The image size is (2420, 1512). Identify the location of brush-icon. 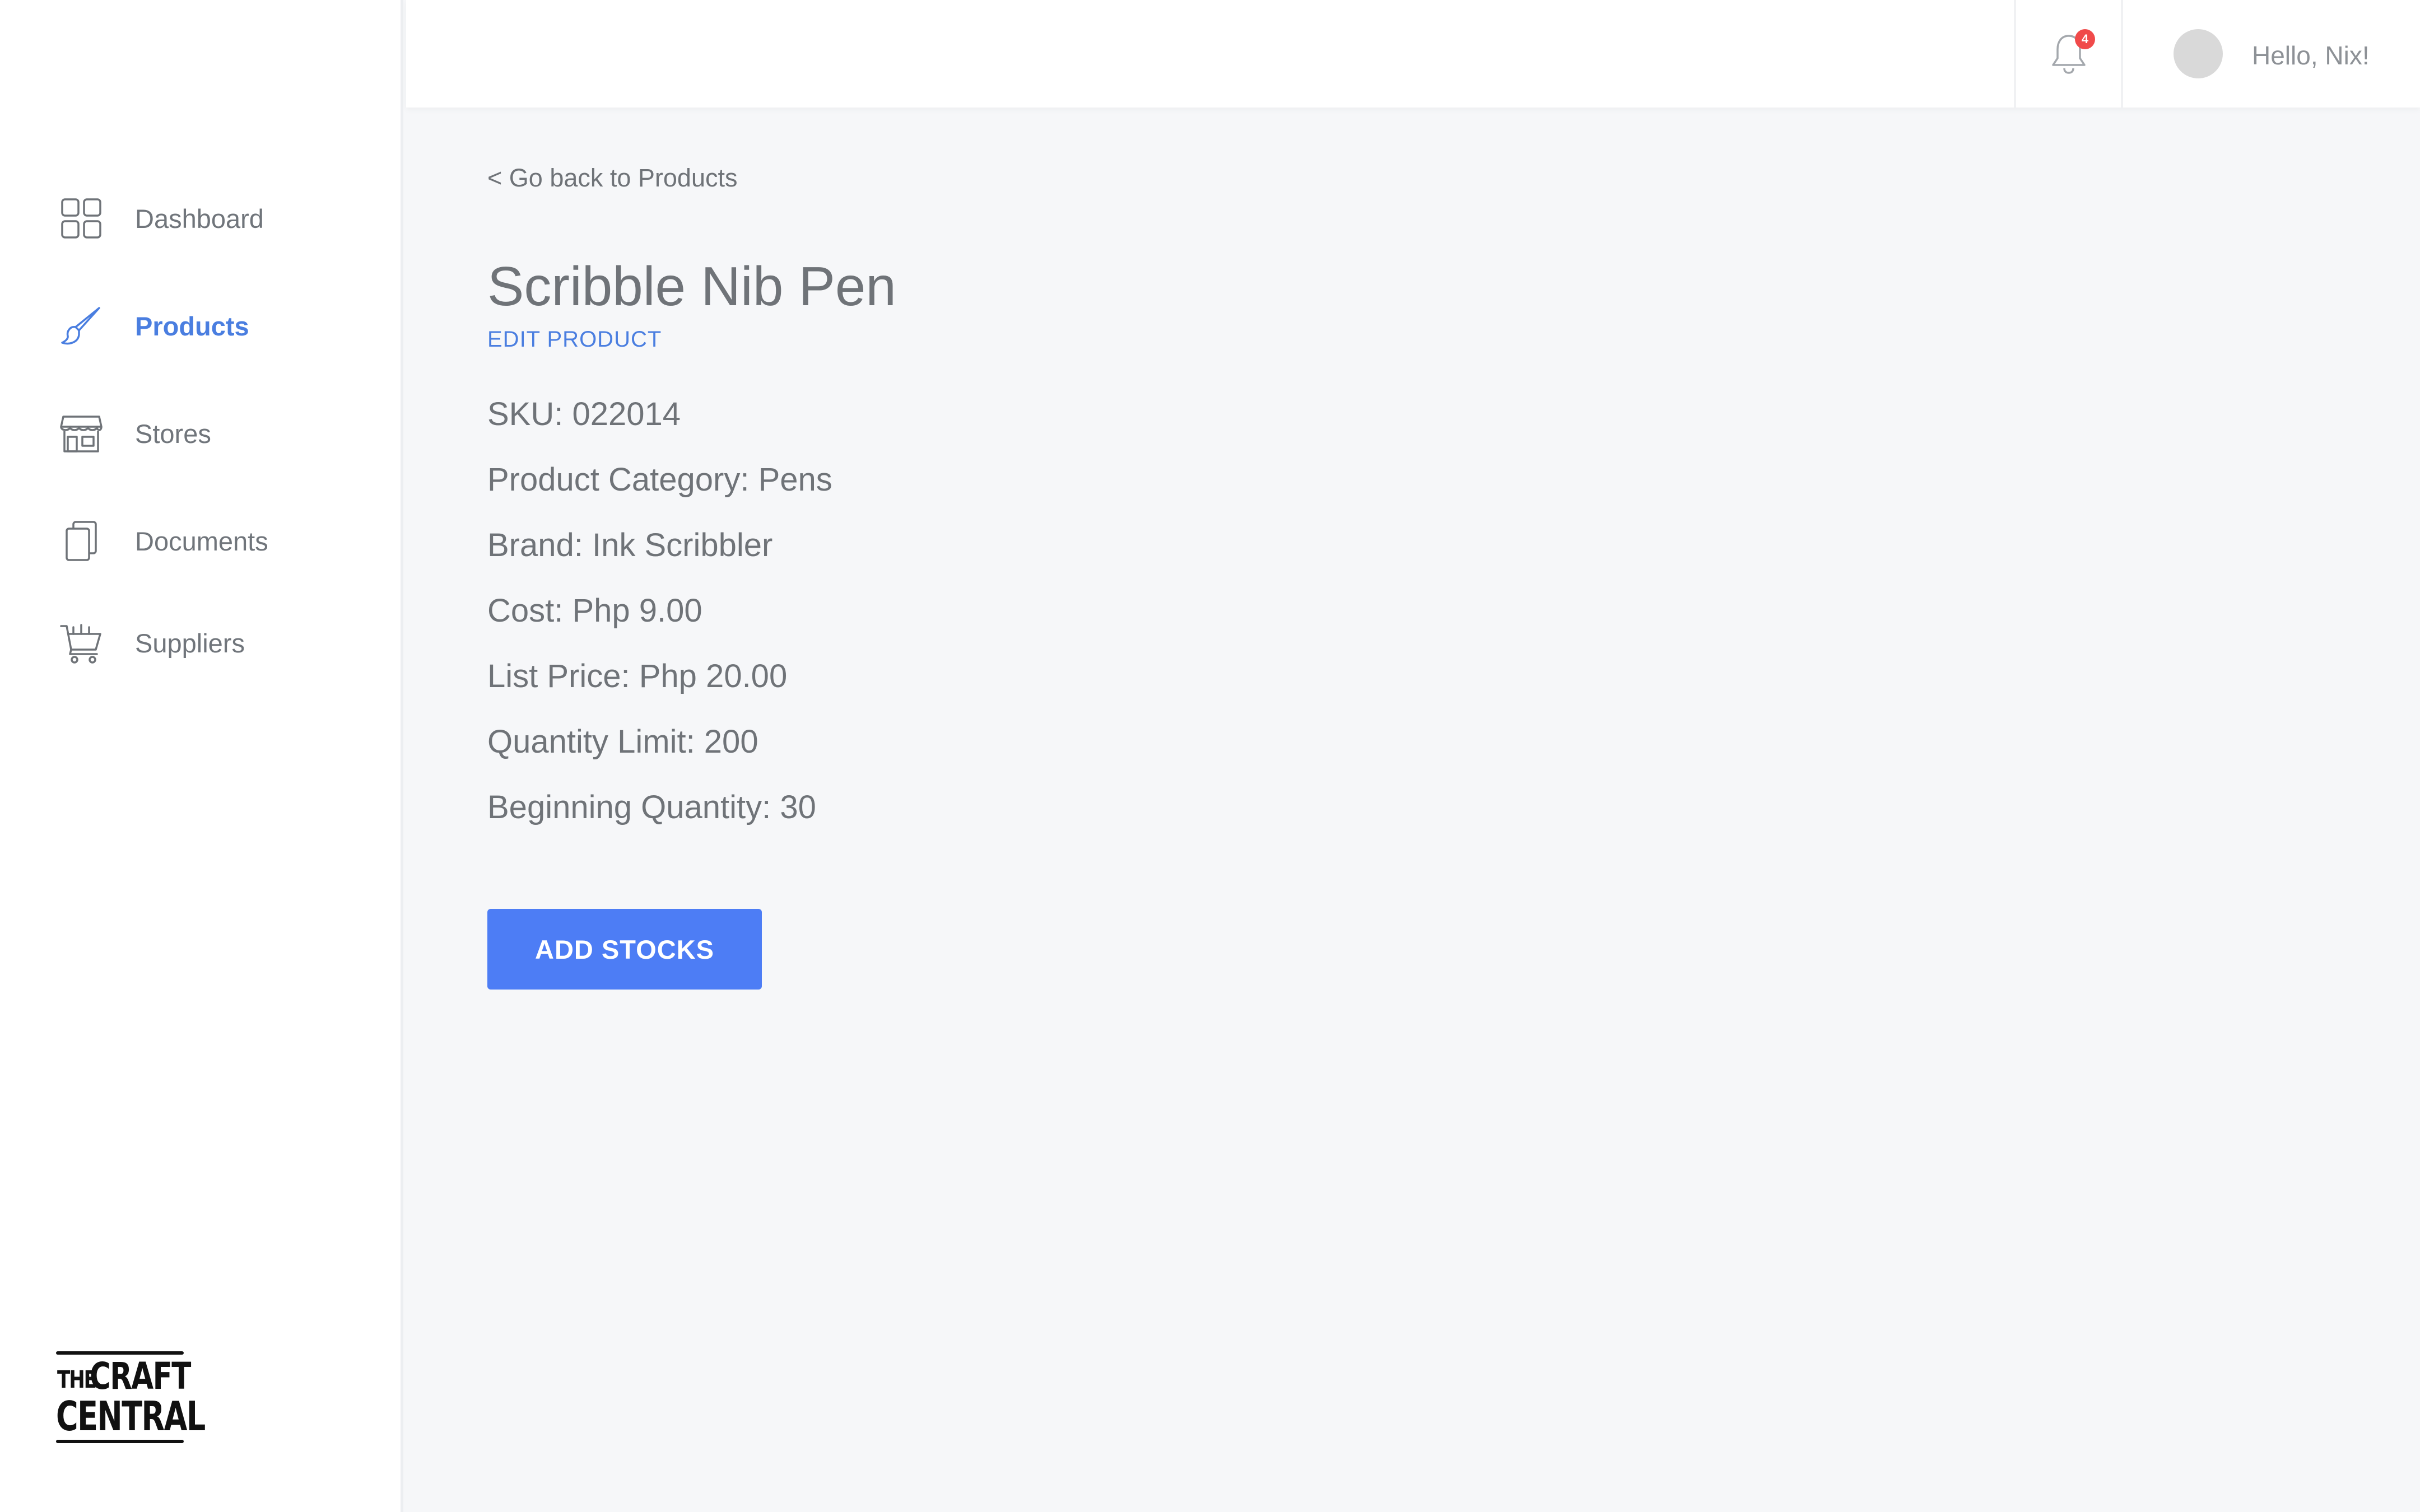
(81, 326).